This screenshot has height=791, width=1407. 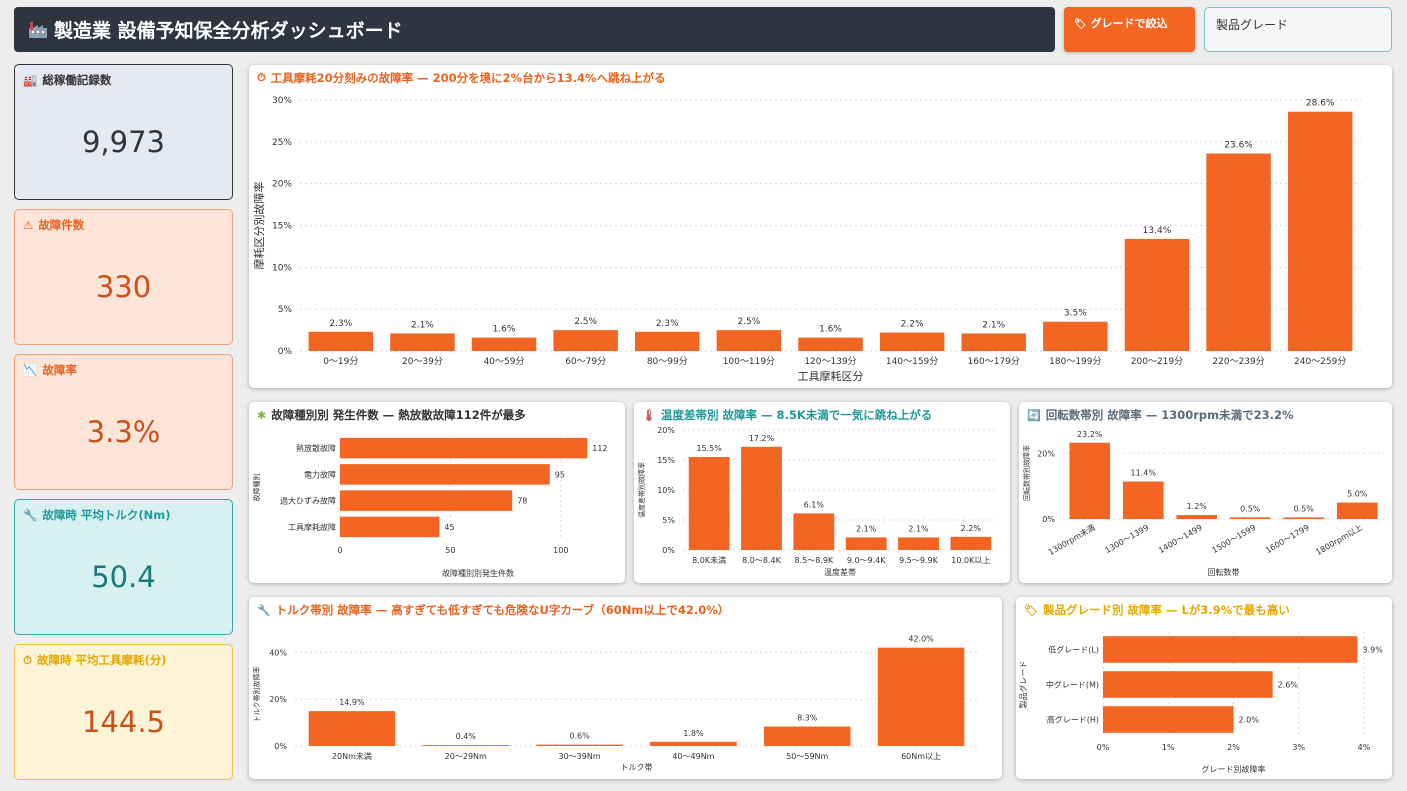 I want to click on x-tick-label: 8.5〜8.9K, so click(x=813, y=560).